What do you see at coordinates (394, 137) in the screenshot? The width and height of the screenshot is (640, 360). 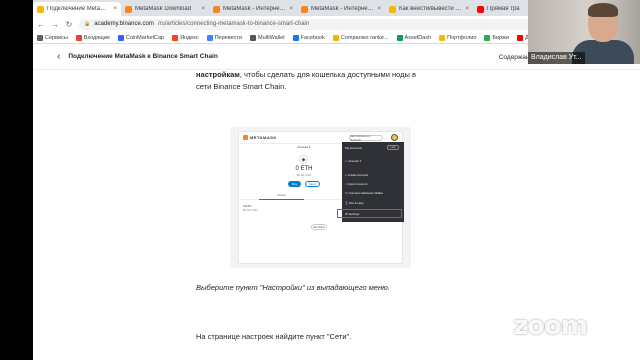 I see `account-avatar-icon` at bounding box center [394, 137].